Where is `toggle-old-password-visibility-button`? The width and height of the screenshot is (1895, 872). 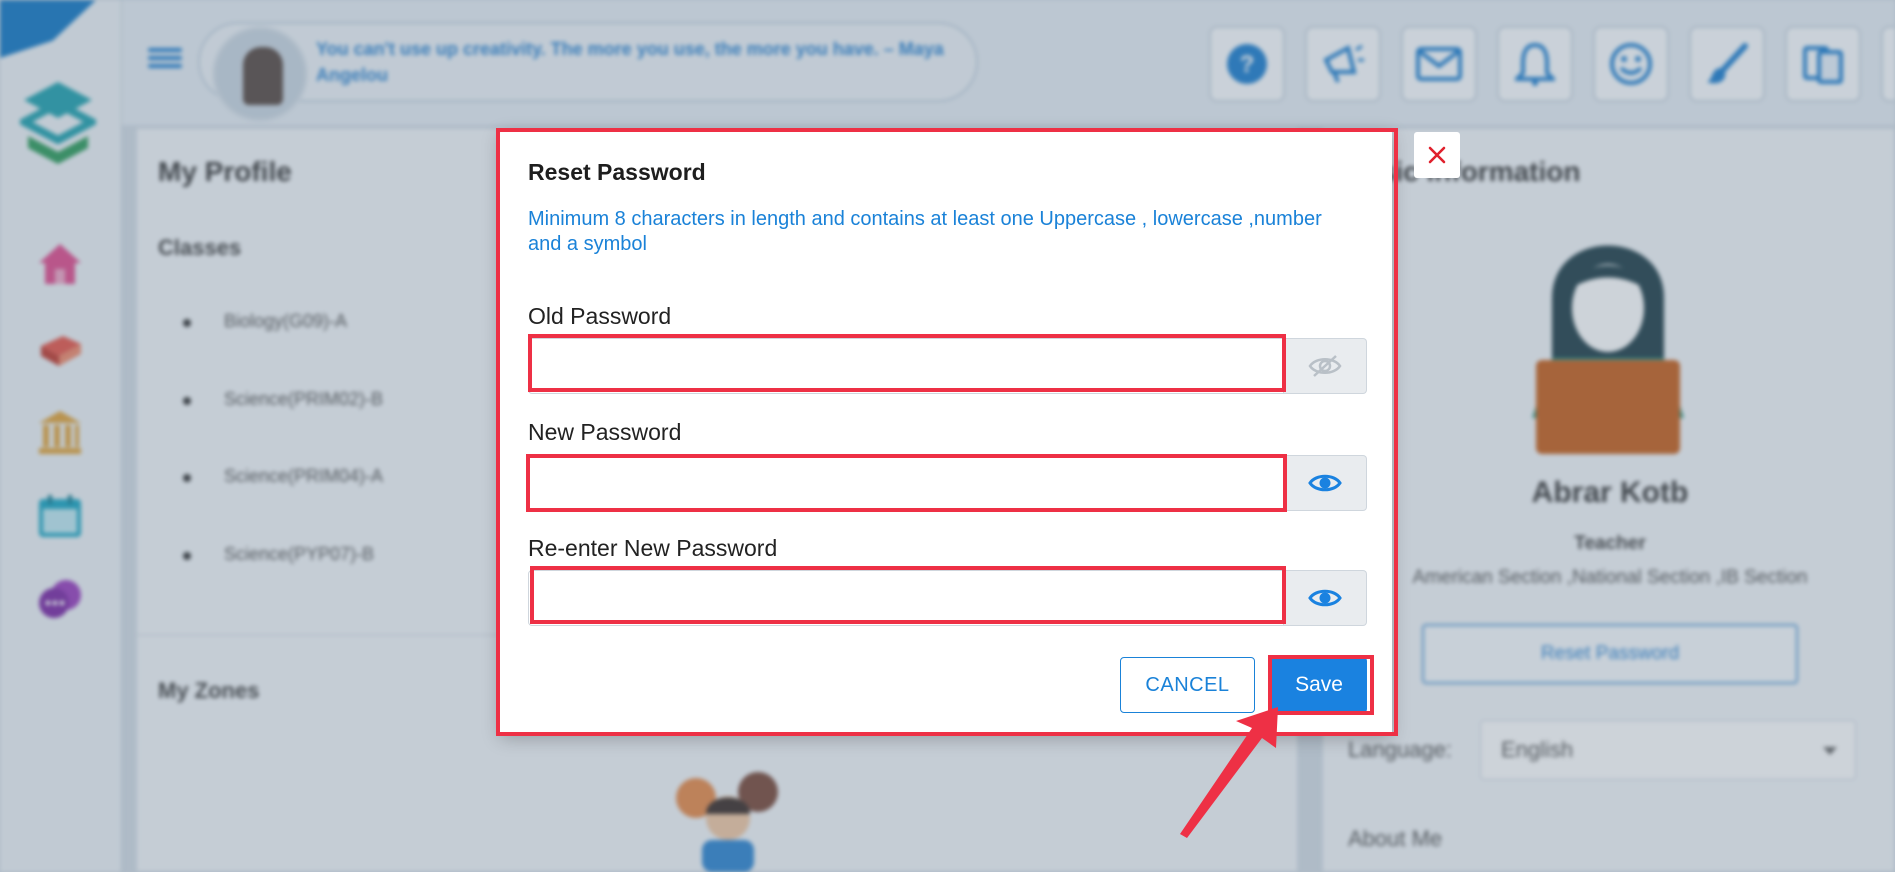
toggle-old-password-visibility-button is located at coordinates (1325, 366).